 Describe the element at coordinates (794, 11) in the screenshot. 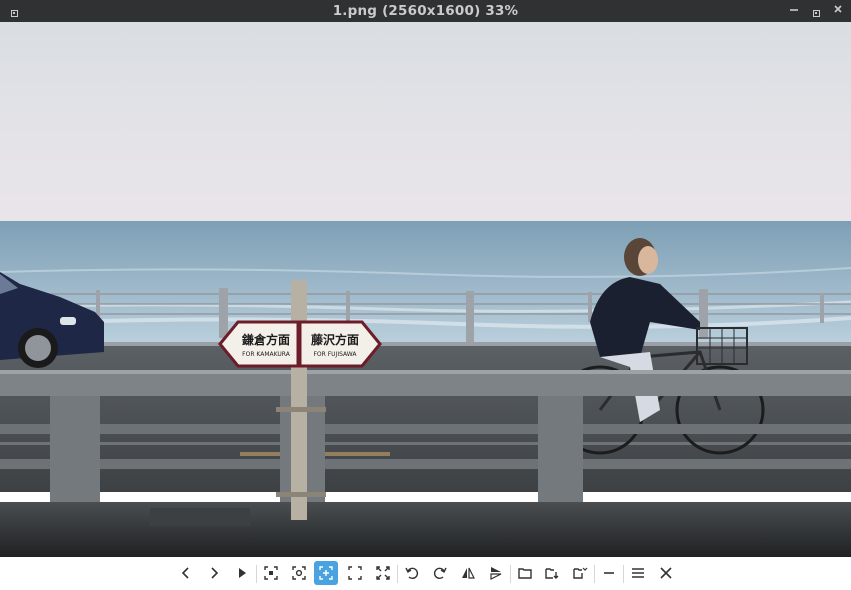

I see `minimize-window-button` at that location.